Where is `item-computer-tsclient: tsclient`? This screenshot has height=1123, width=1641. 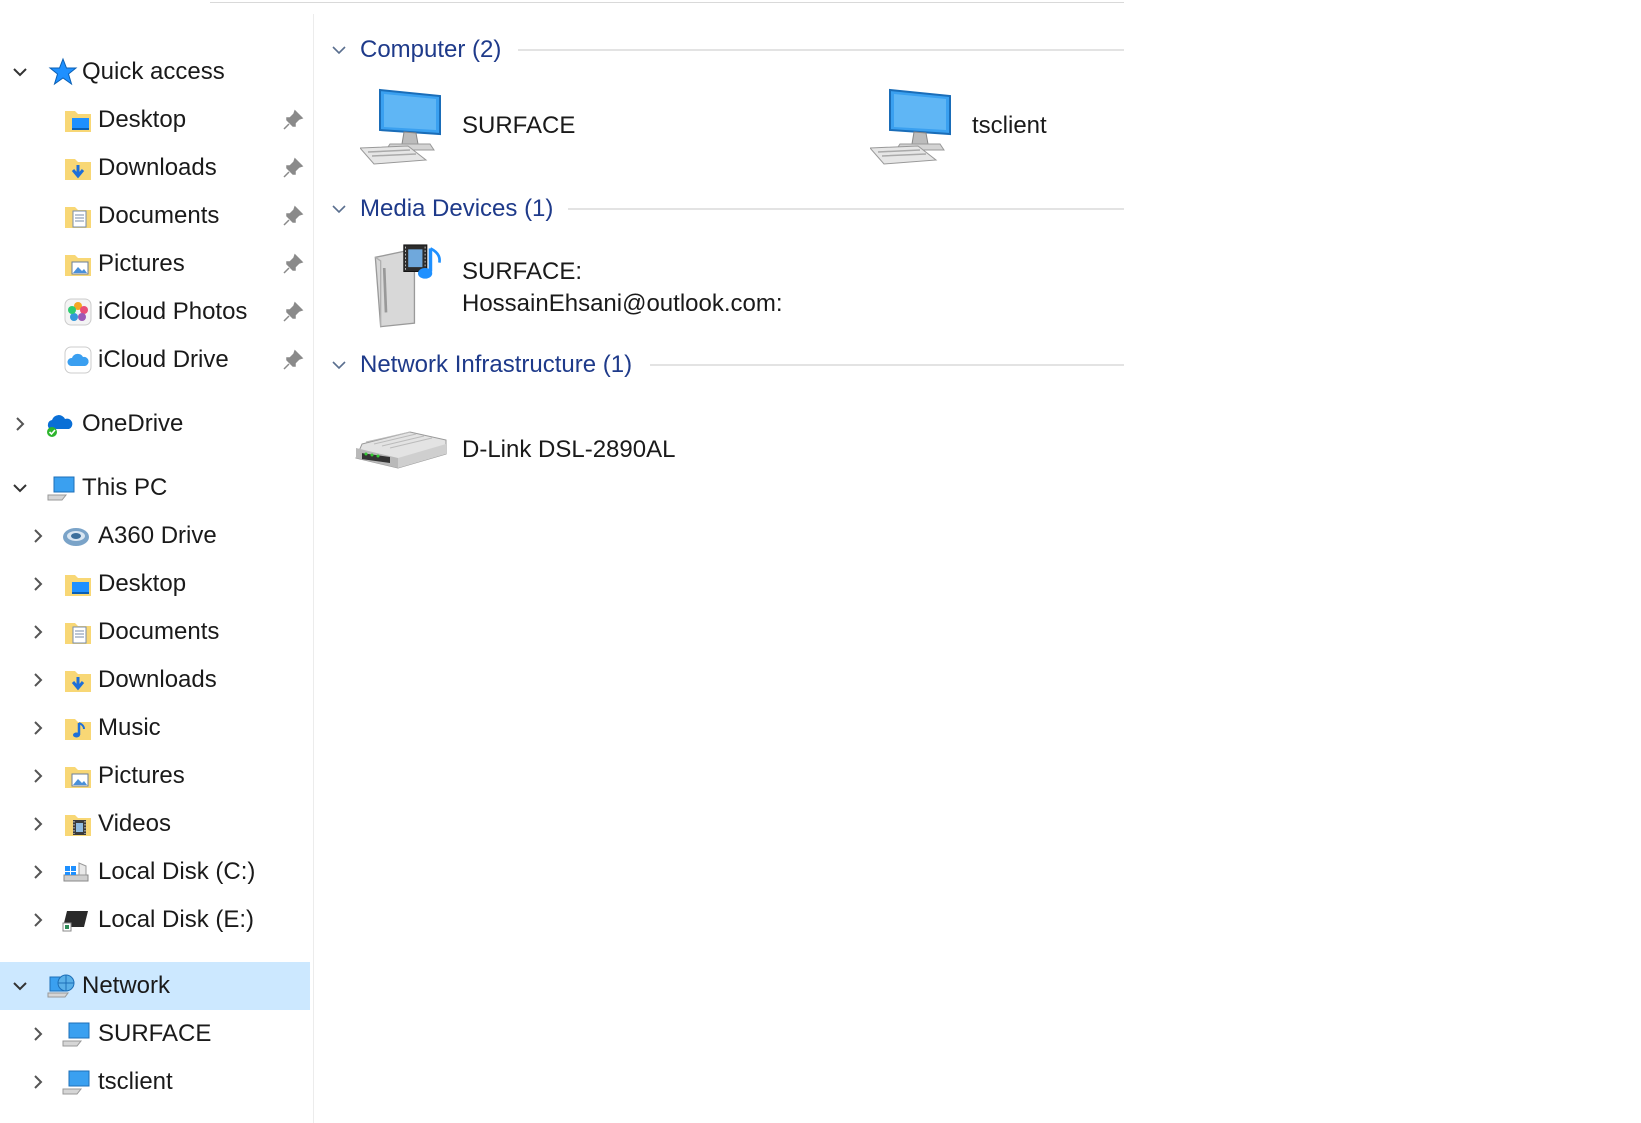 item-computer-tsclient: tsclient is located at coordinates (996, 128).